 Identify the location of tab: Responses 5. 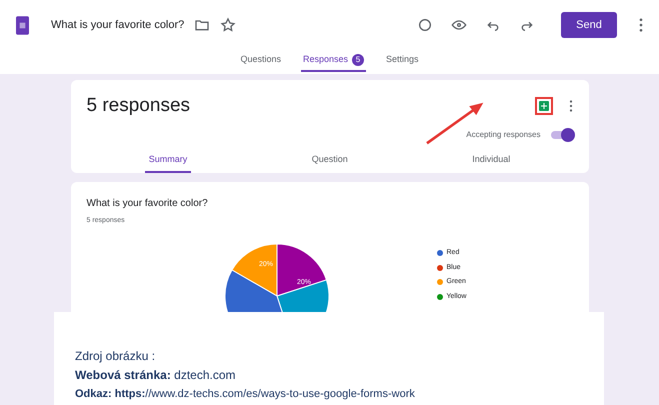
(333, 61).